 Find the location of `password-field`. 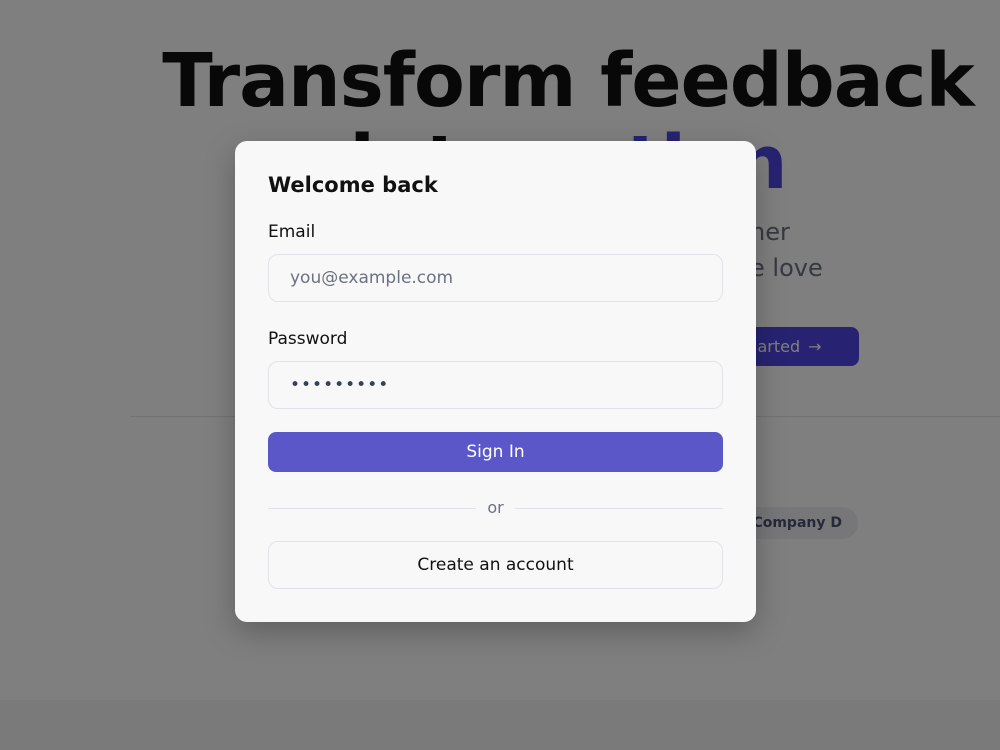

password-field is located at coordinates (495, 385).